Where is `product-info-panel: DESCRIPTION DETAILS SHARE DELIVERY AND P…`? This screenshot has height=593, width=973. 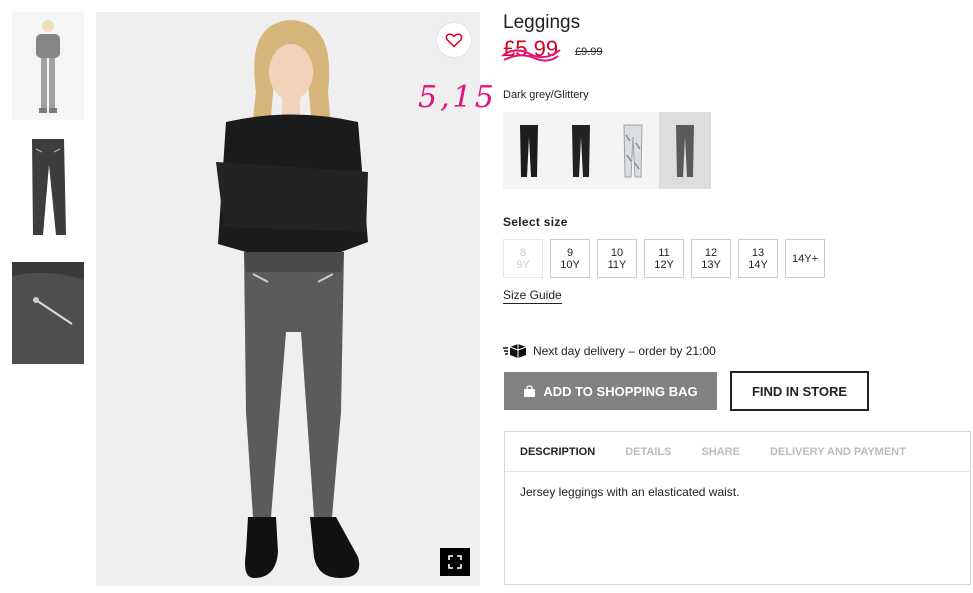 product-info-panel: DESCRIPTION DETAILS SHARE DELIVERY AND P… is located at coordinates (737, 508).